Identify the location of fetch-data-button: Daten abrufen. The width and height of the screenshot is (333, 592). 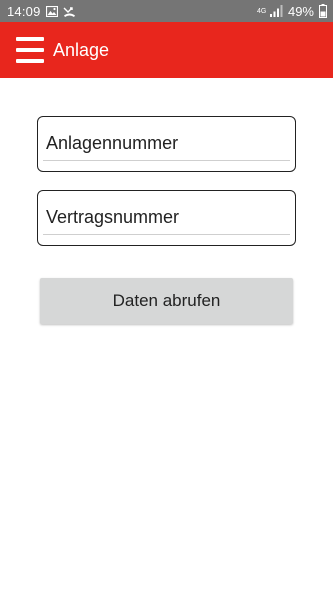
(166, 301).